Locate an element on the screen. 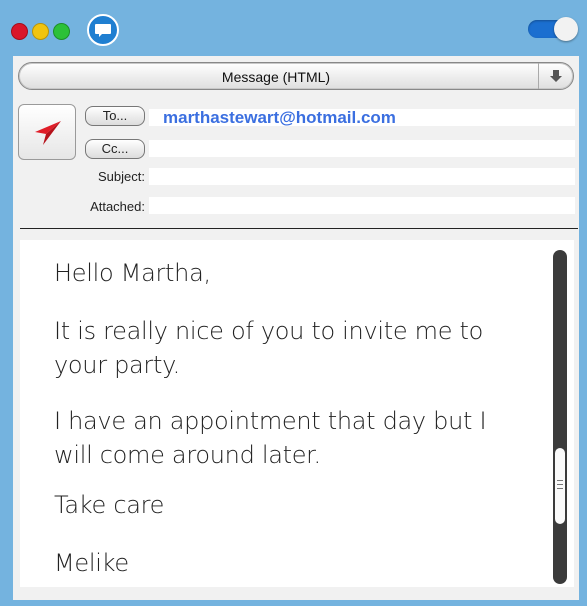 This screenshot has height=606, width=587. speech-bubble-icon is located at coordinates (103, 30).